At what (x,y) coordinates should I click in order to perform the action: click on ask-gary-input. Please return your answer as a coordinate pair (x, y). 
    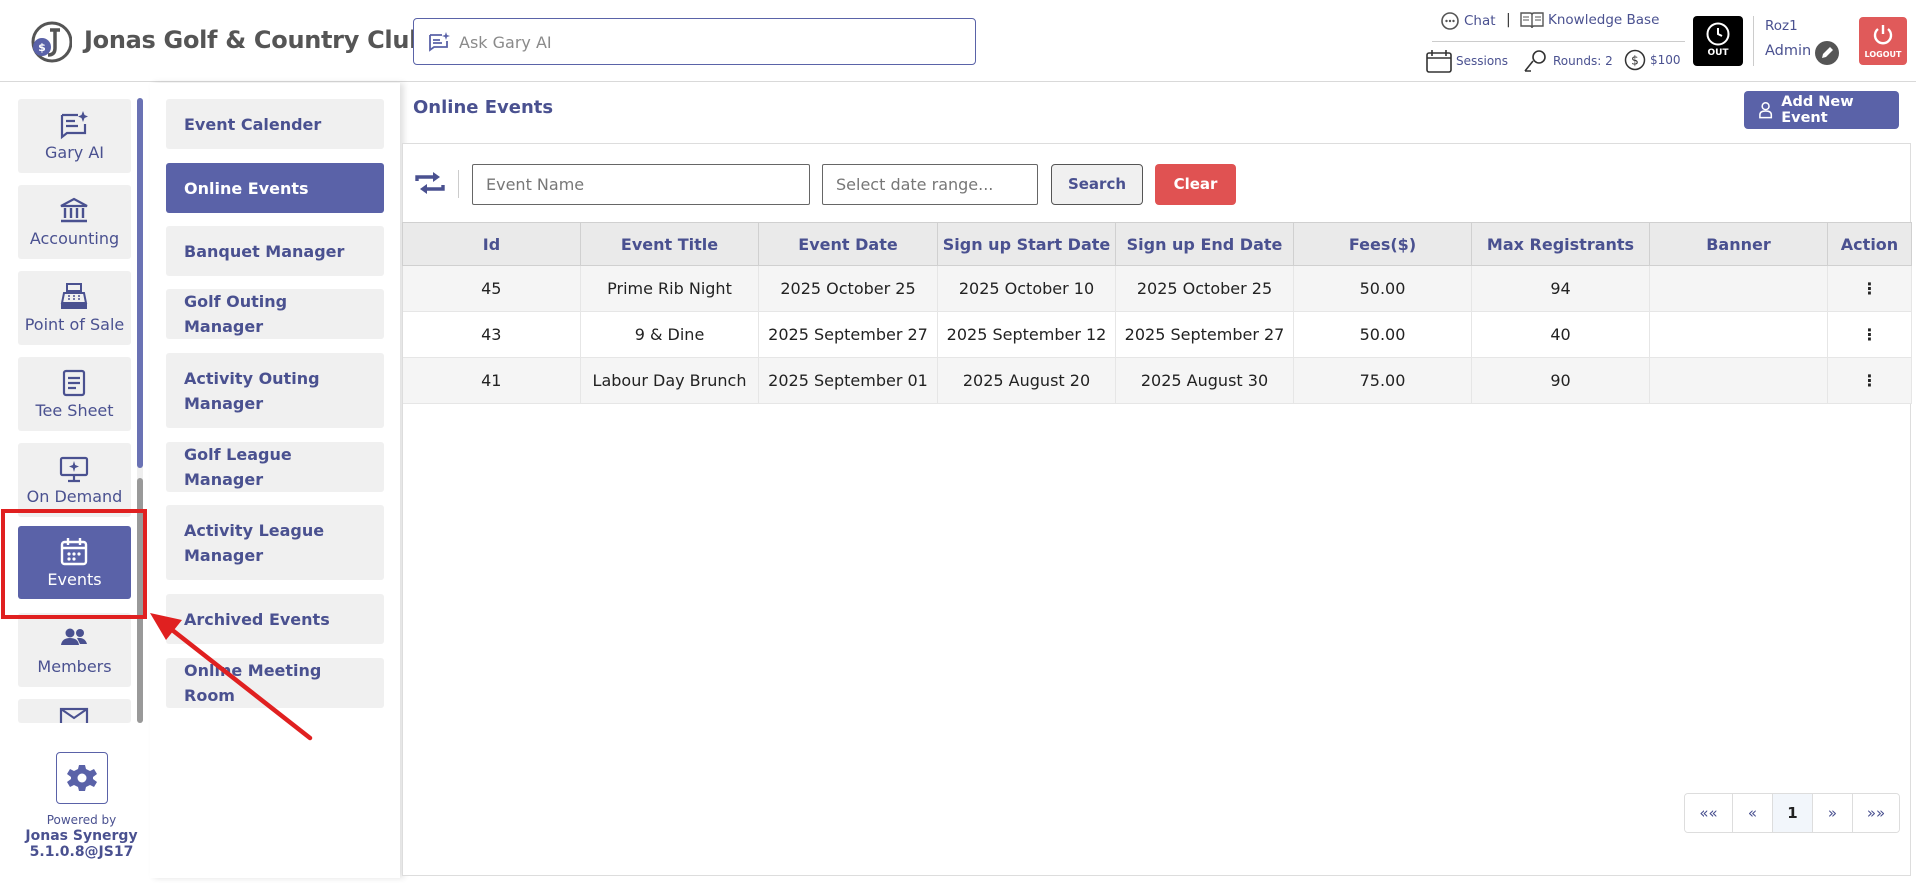
    Looking at the image, I should click on (709, 42).